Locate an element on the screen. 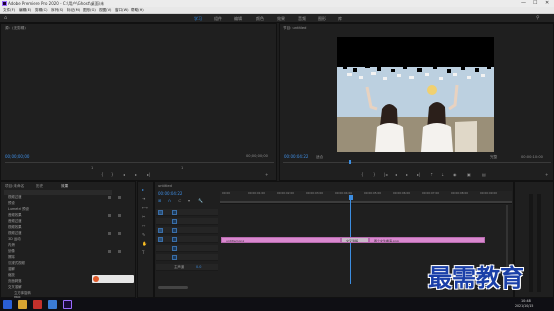 This screenshot has height=311, width=554. razor-tool-icon: ✂ is located at coordinates (143, 216).